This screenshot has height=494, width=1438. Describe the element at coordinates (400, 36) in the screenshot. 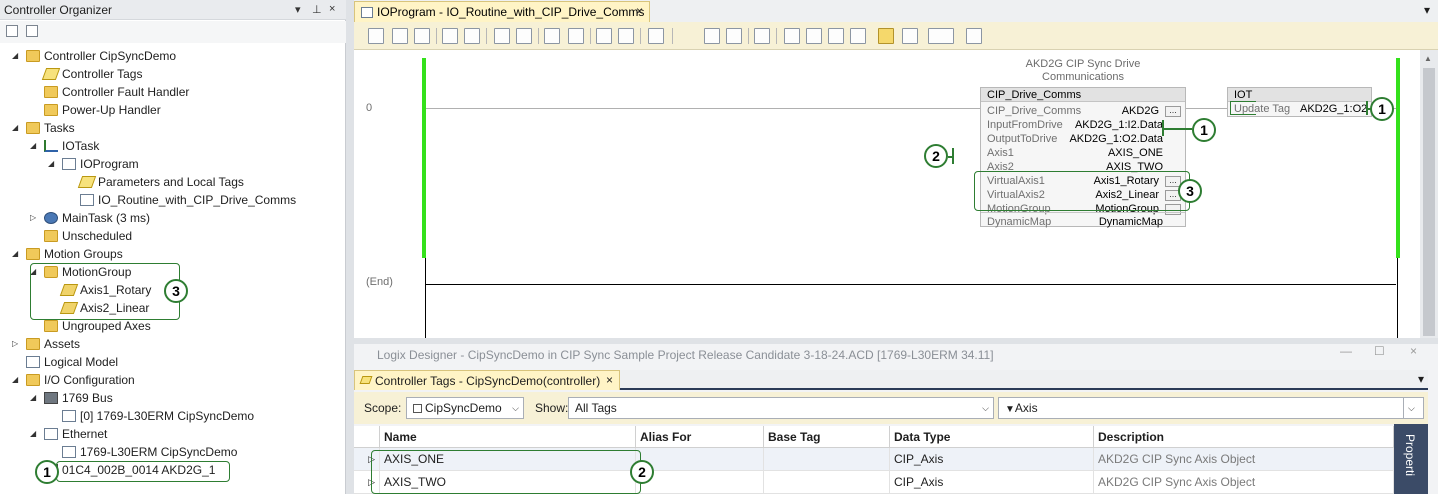

I see `branch-icon` at that location.